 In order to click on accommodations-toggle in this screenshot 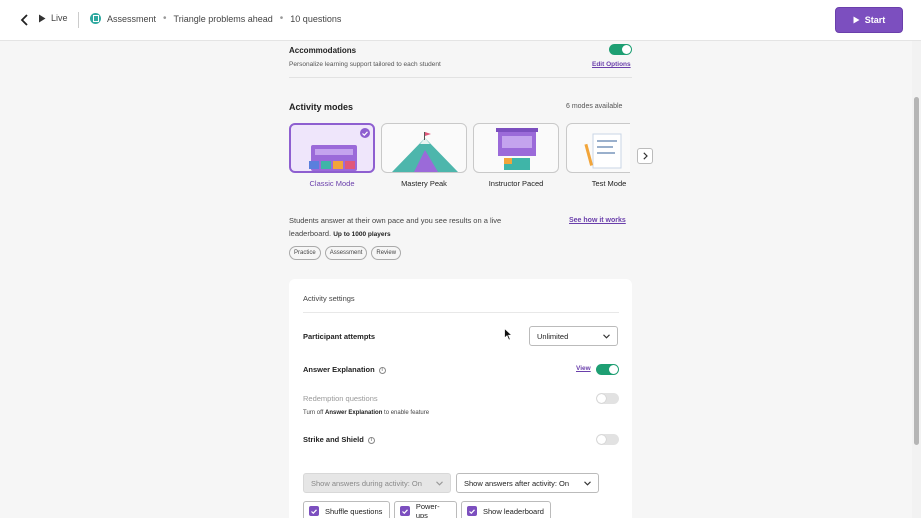, I will do `click(620, 49)`.